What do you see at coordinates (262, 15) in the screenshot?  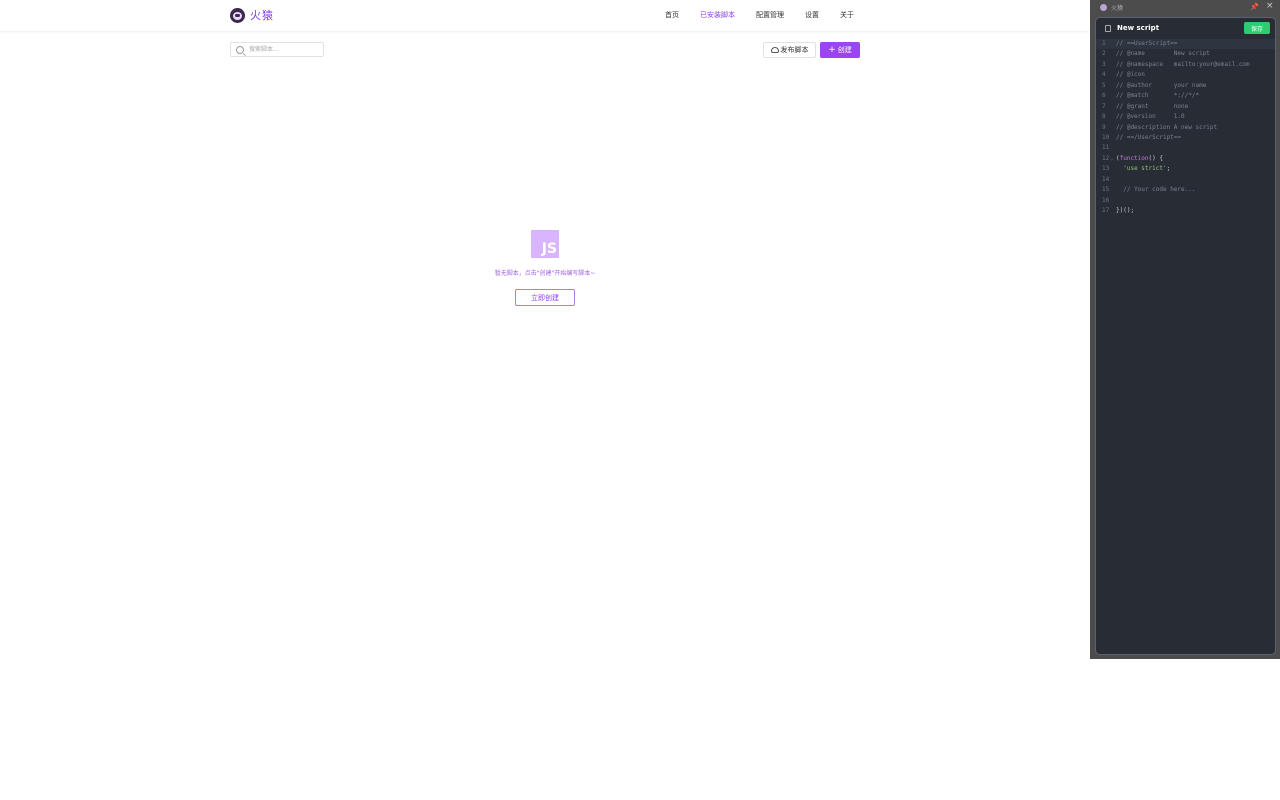 I see `app-name: 火猿` at bounding box center [262, 15].